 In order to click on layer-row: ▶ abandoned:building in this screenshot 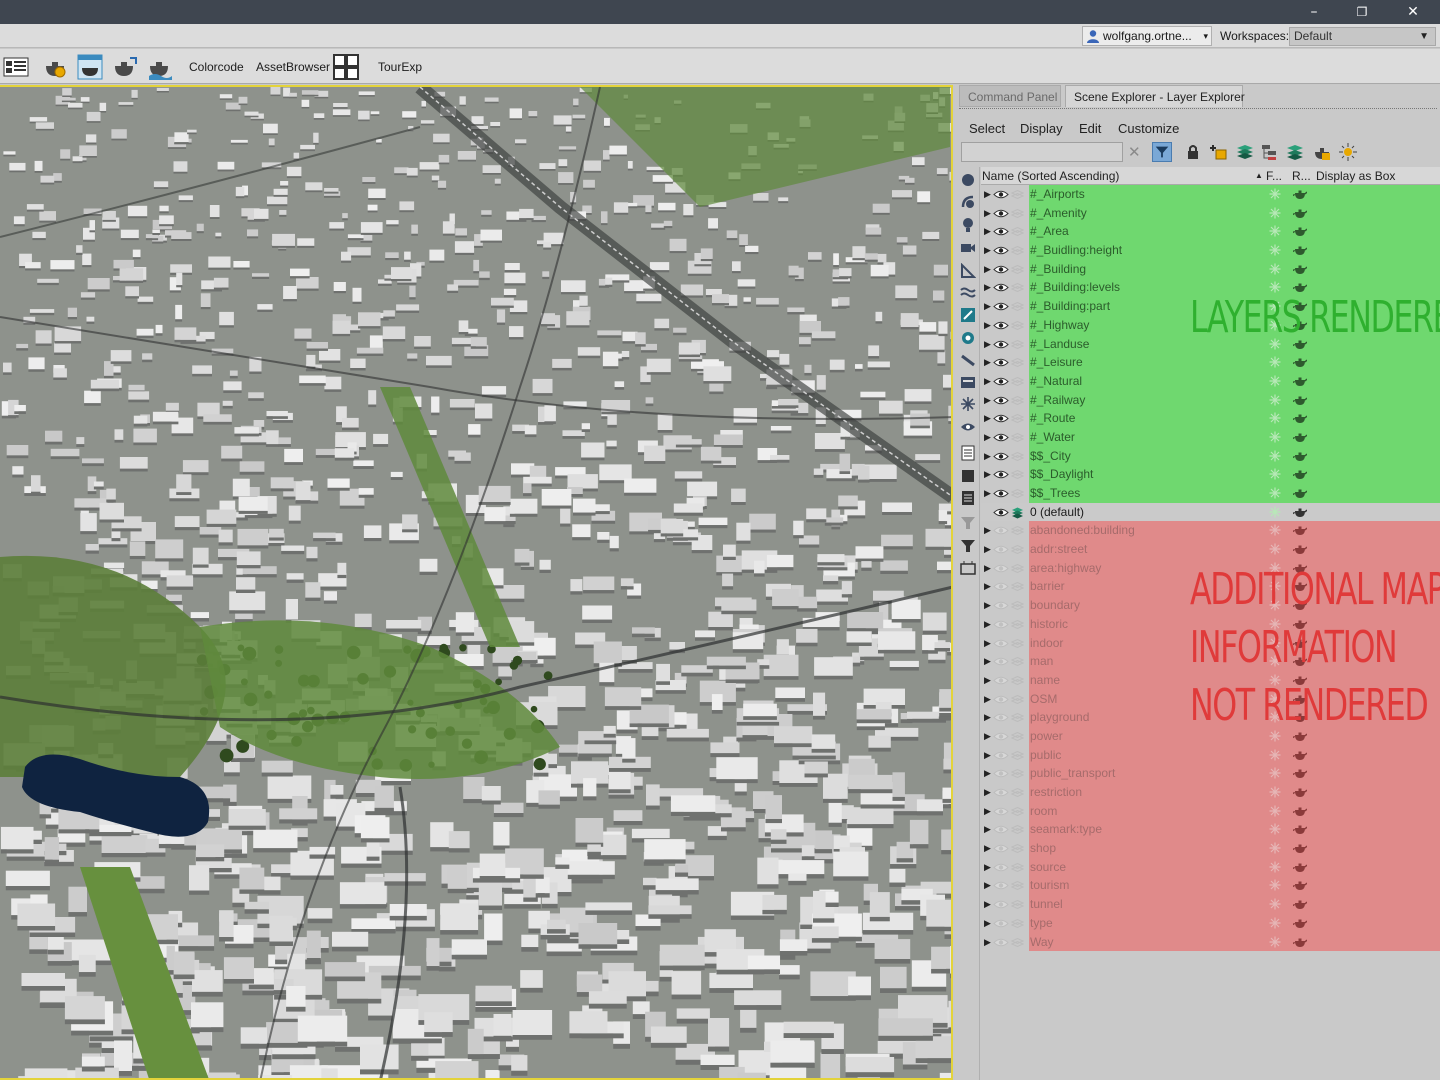, I will do `click(1210, 531)`.